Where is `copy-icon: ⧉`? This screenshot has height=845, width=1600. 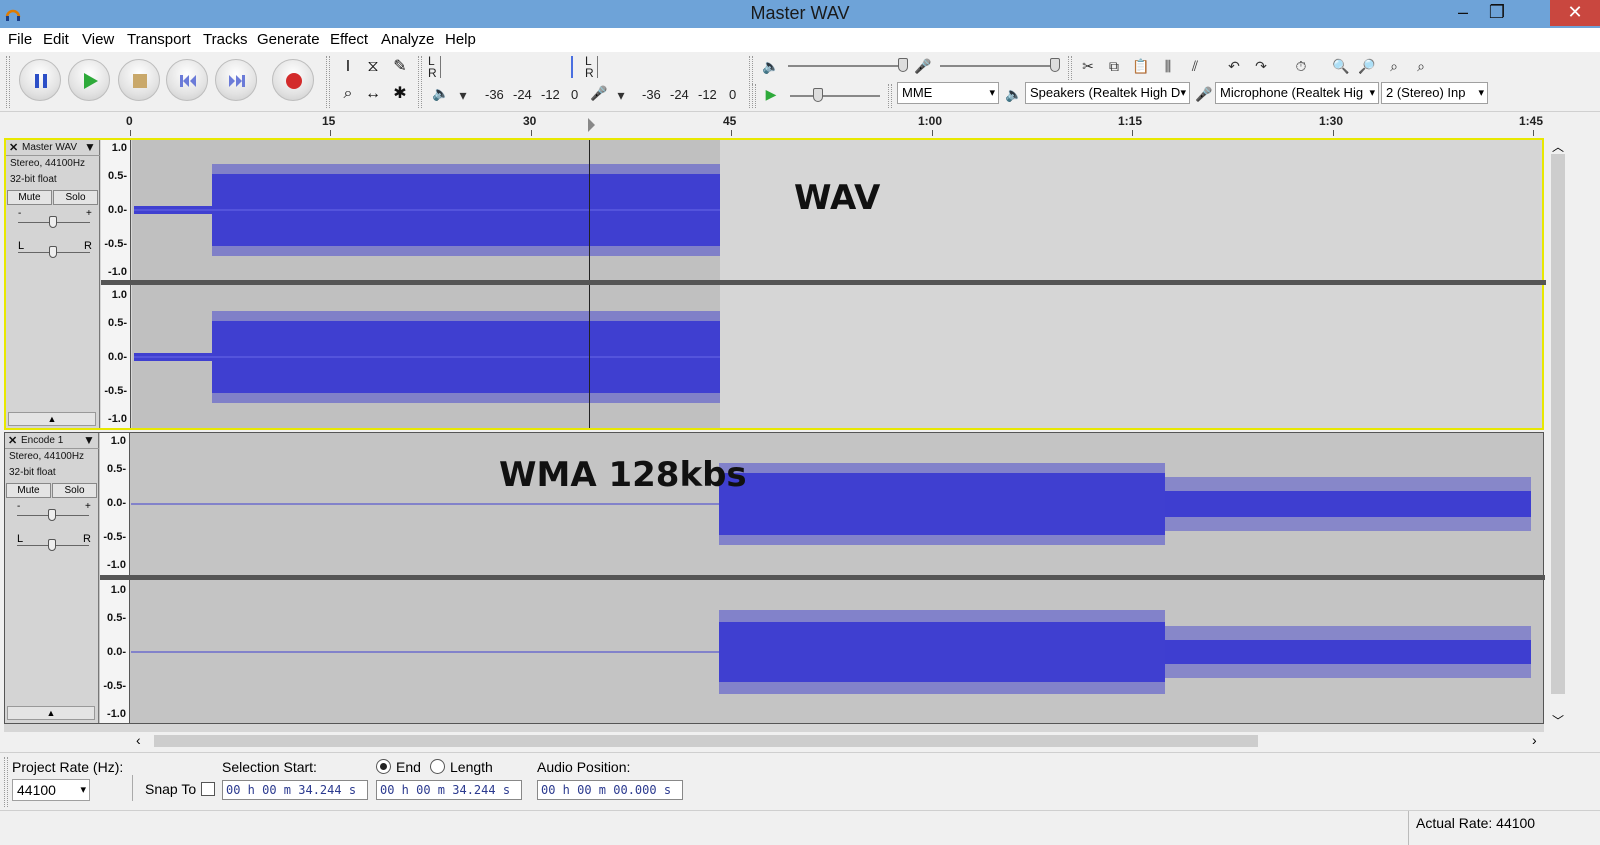
copy-icon: ⧉ is located at coordinates (1114, 66).